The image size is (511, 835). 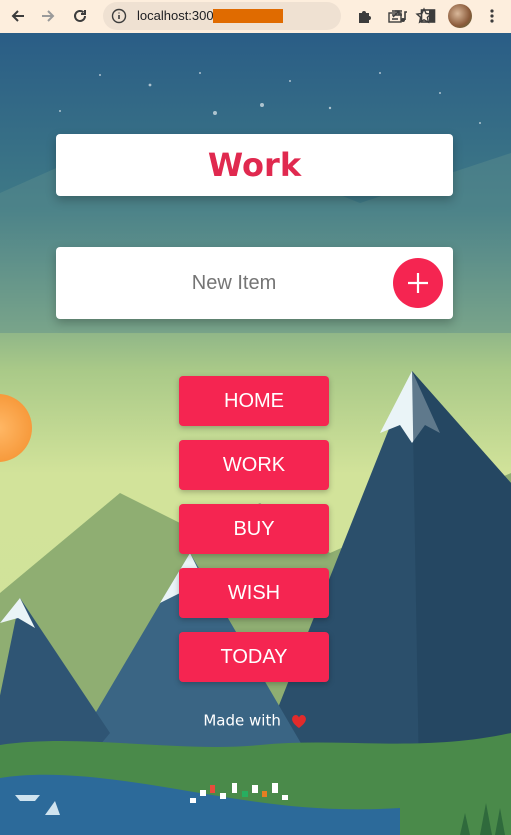 I want to click on nav-today-button: TODAY, so click(x=254, y=657).